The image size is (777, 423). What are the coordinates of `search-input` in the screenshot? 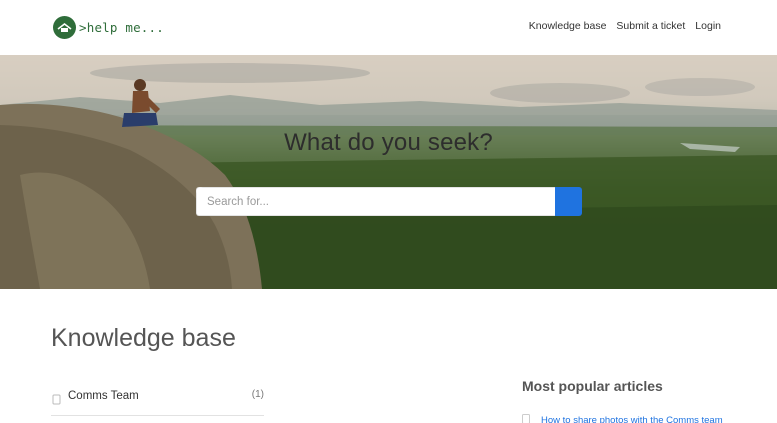 It's located at (375, 201).